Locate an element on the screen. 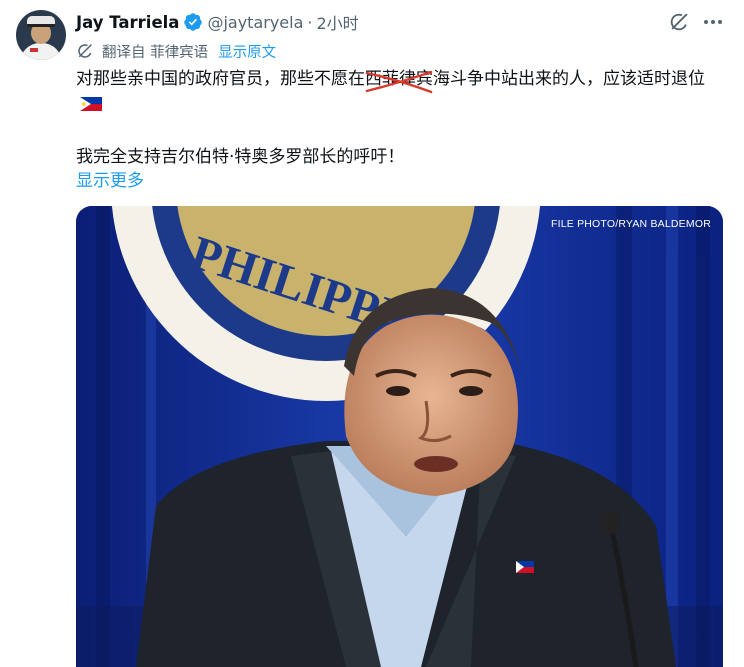  translation-row: 翻译自 菲律宾语 显示原文 is located at coordinates (176, 51).